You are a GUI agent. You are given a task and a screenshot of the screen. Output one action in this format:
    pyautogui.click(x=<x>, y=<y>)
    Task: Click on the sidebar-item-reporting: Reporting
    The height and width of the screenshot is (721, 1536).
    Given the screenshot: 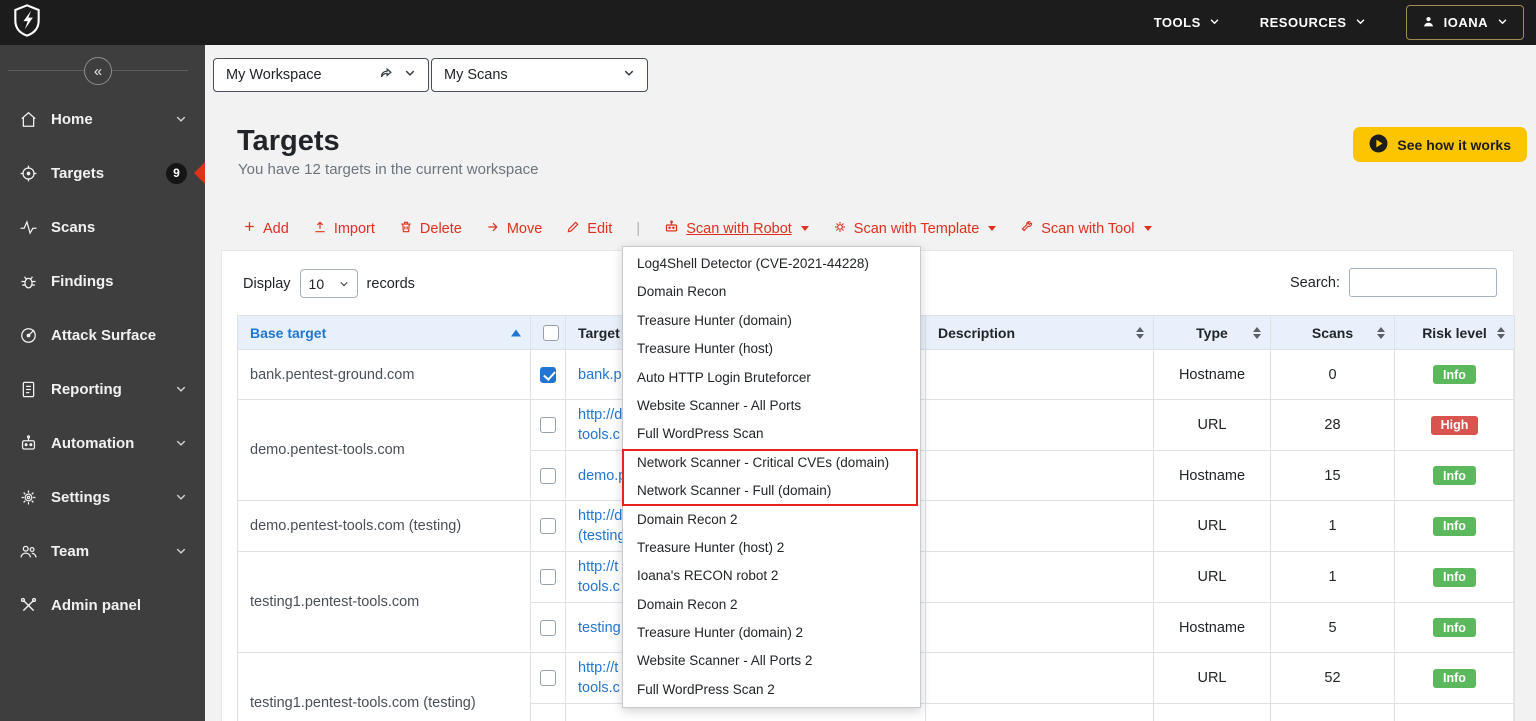 What is the action you would take?
    pyautogui.click(x=102, y=389)
    